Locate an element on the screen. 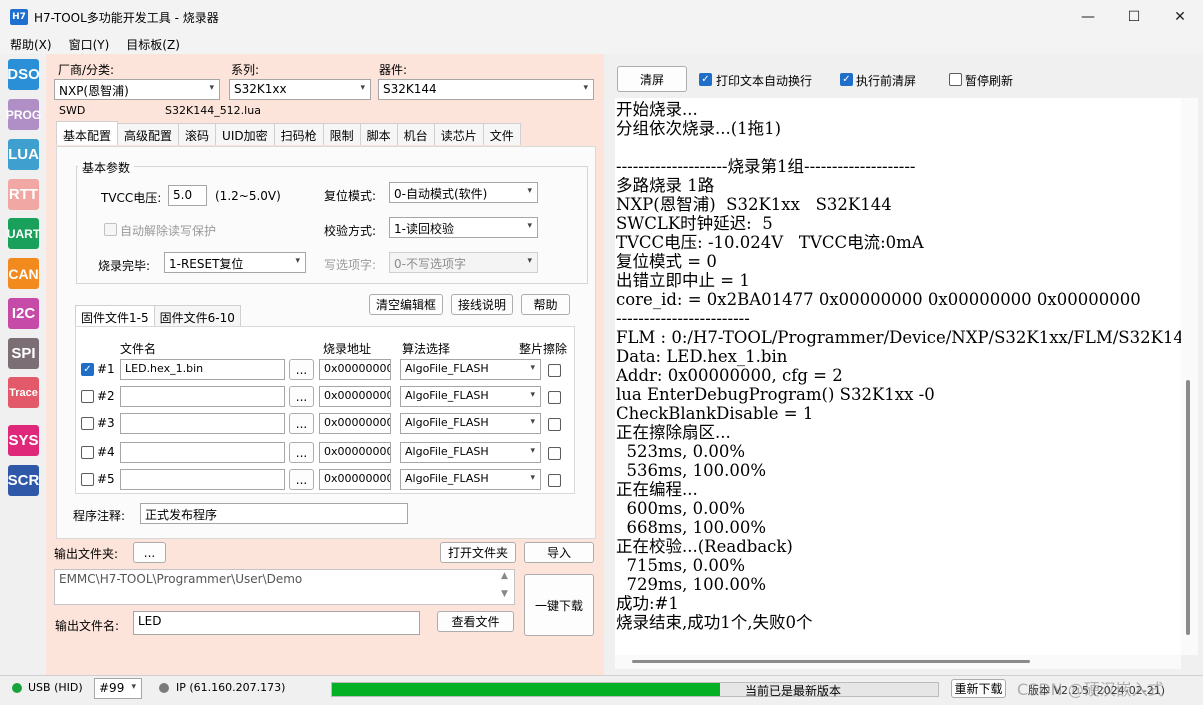  tab-machine: 机台 is located at coordinates (415, 134).